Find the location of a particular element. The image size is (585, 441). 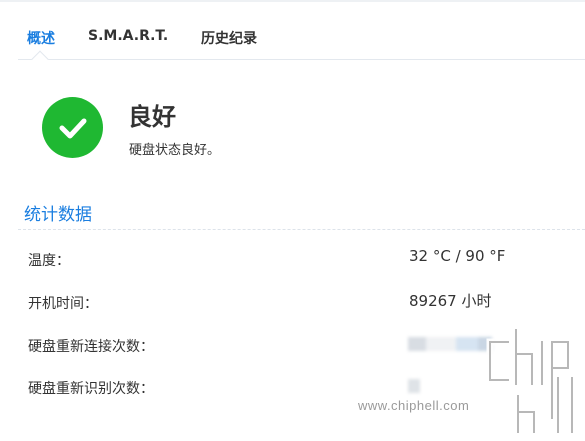

health-status-description: 硬盘状态良好。 is located at coordinates (175, 150).